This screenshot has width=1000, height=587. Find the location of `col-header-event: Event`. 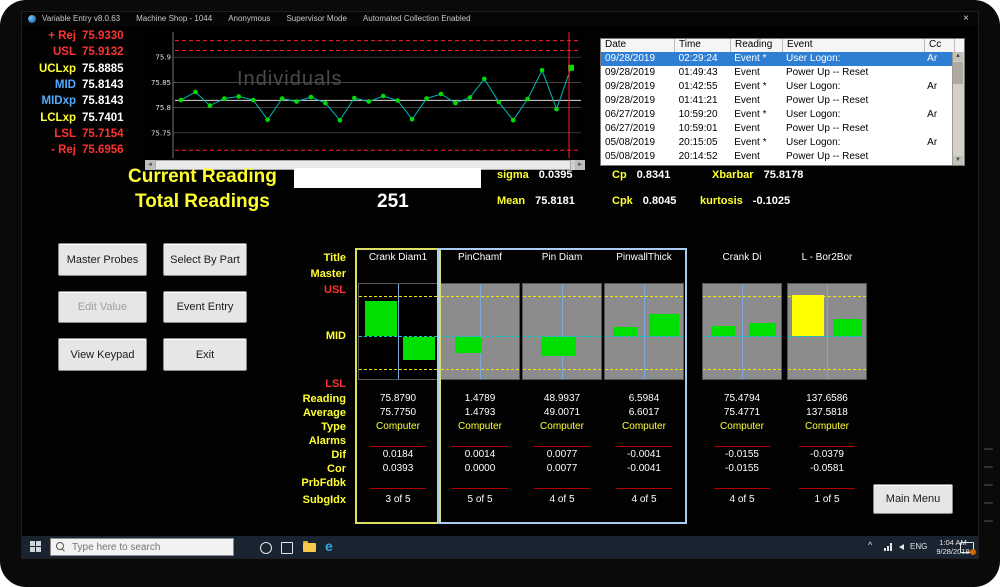

col-header-event: Event is located at coordinates (854, 45).